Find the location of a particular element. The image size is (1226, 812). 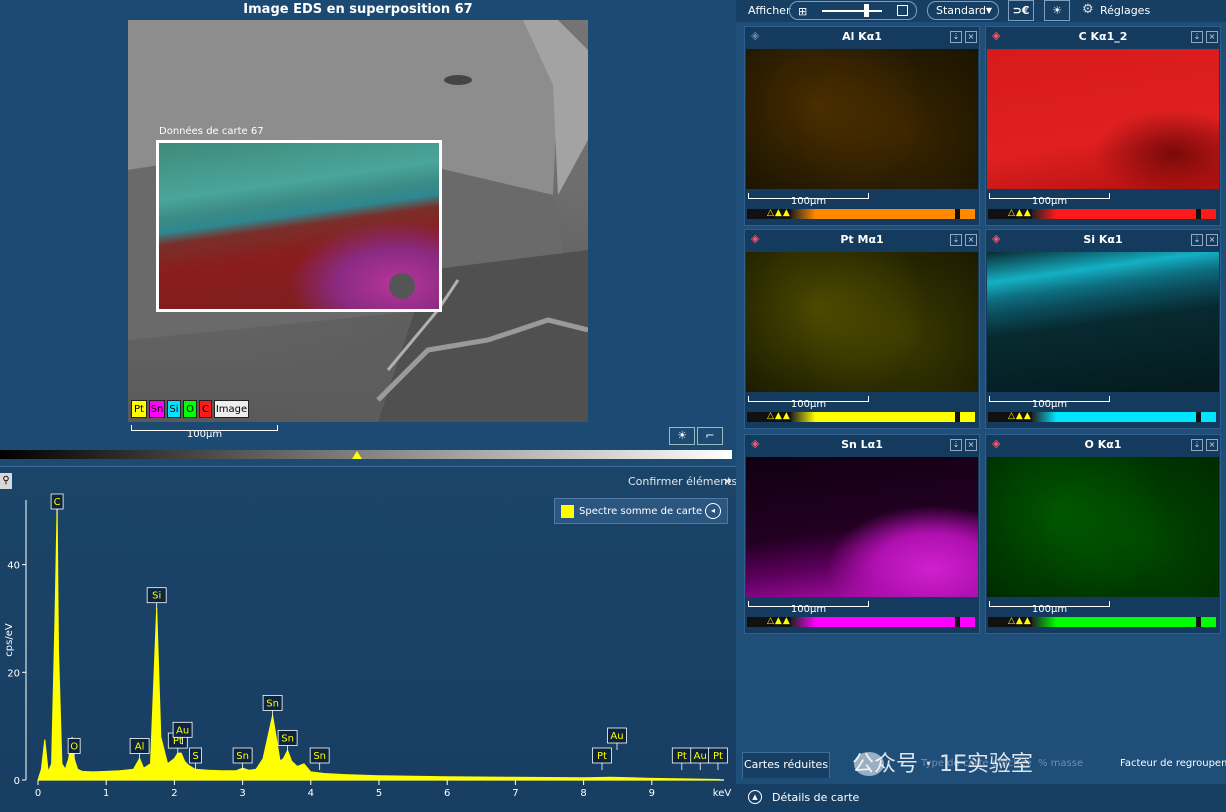

map-tile-3: ◈ Si Kα1 ⇣ × 100µm △▲▲ is located at coordinates (1103, 329).